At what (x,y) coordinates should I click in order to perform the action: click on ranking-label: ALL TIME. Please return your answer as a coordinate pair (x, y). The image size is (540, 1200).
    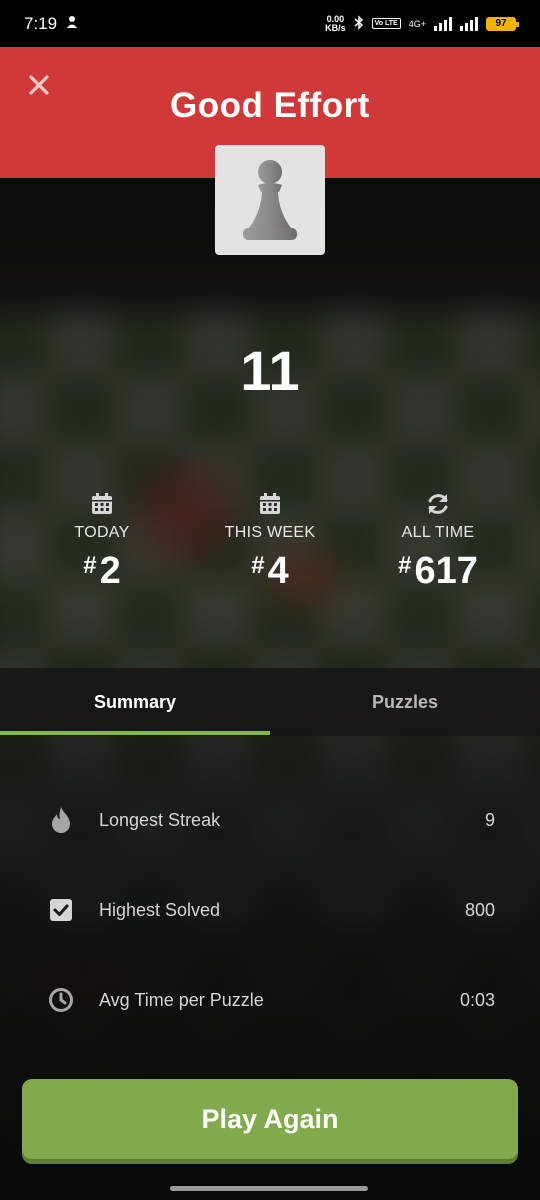
    Looking at the image, I should click on (438, 532).